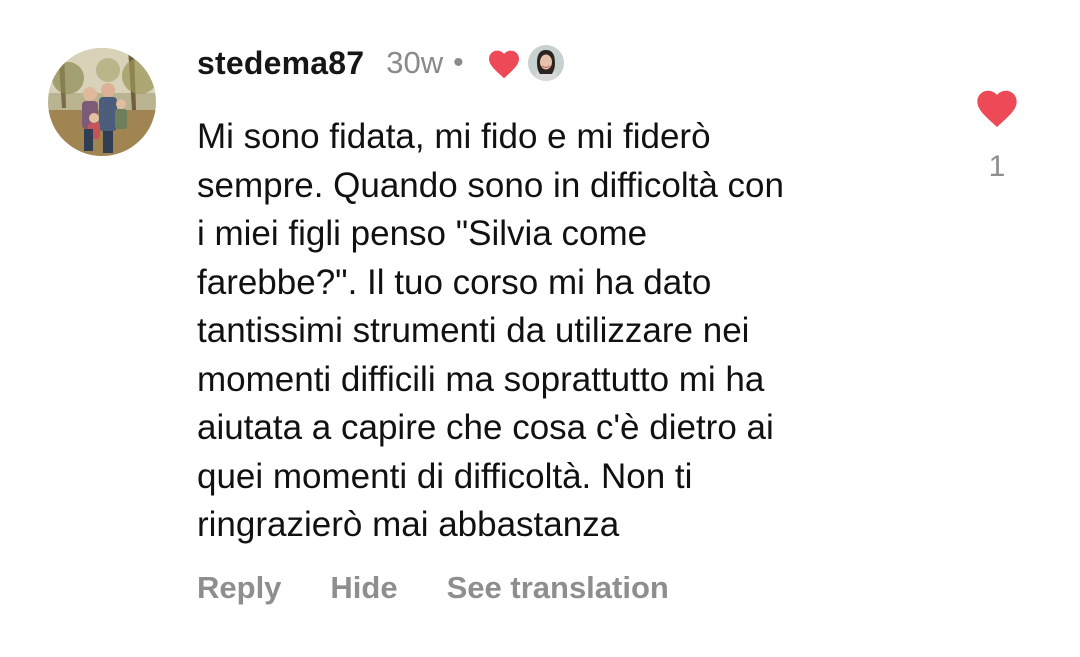 The height and width of the screenshot is (657, 1080). I want to click on see-translation-button: See translation, so click(558, 588).